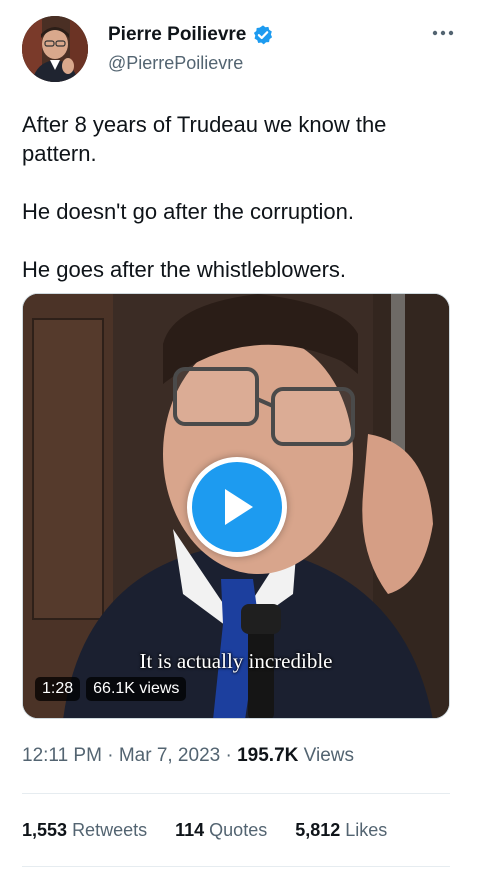 The width and height of the screenshot is (477, 873). I want to click on video-meta: 1:28 66.1K views, so click(111, 689).